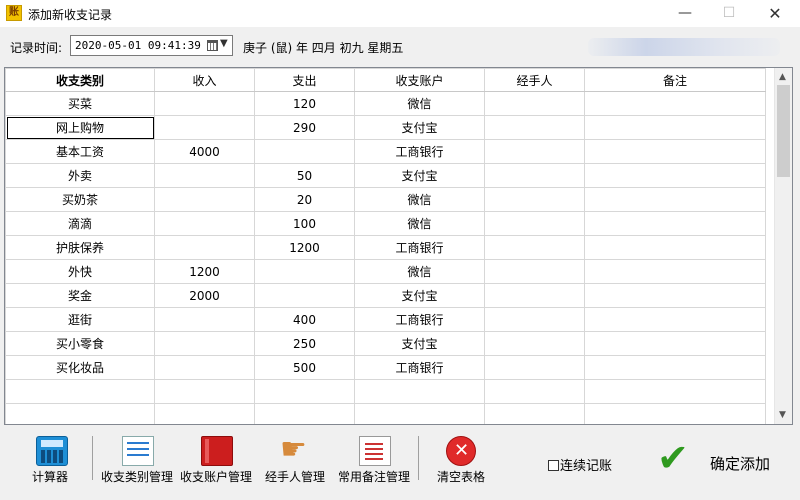 The width and height of the screenshot is (800, 500). I want to click on table-cell: 1200, so click(204, 271).